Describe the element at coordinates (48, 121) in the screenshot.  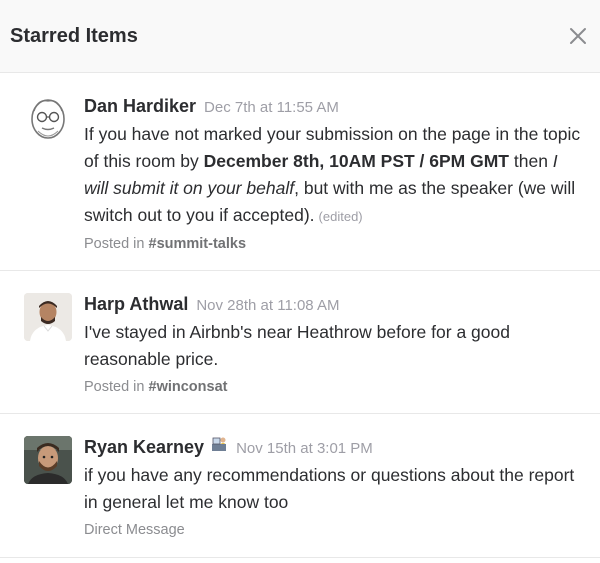
I see `cartoon-face-avatar` at that location.